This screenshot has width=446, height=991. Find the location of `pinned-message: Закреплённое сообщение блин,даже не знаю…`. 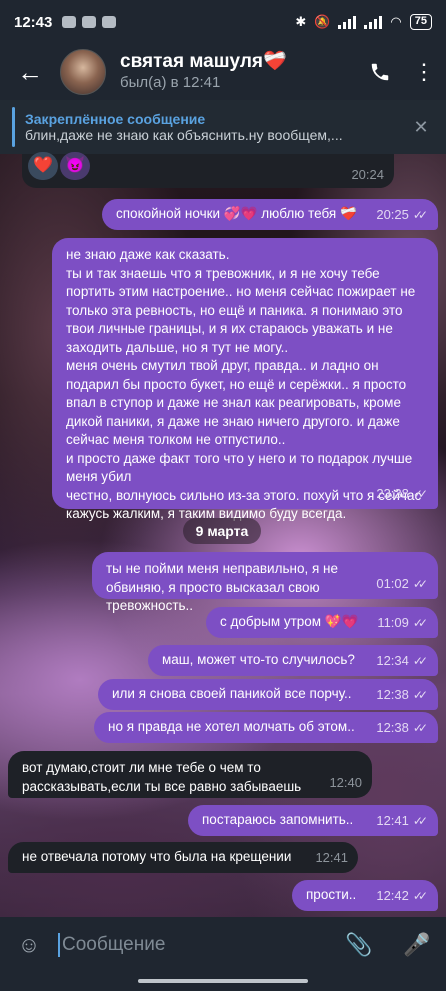

pinned-message: Закреплённое сообщение блин,даже не знаю… is located at coordinates (223, 127).